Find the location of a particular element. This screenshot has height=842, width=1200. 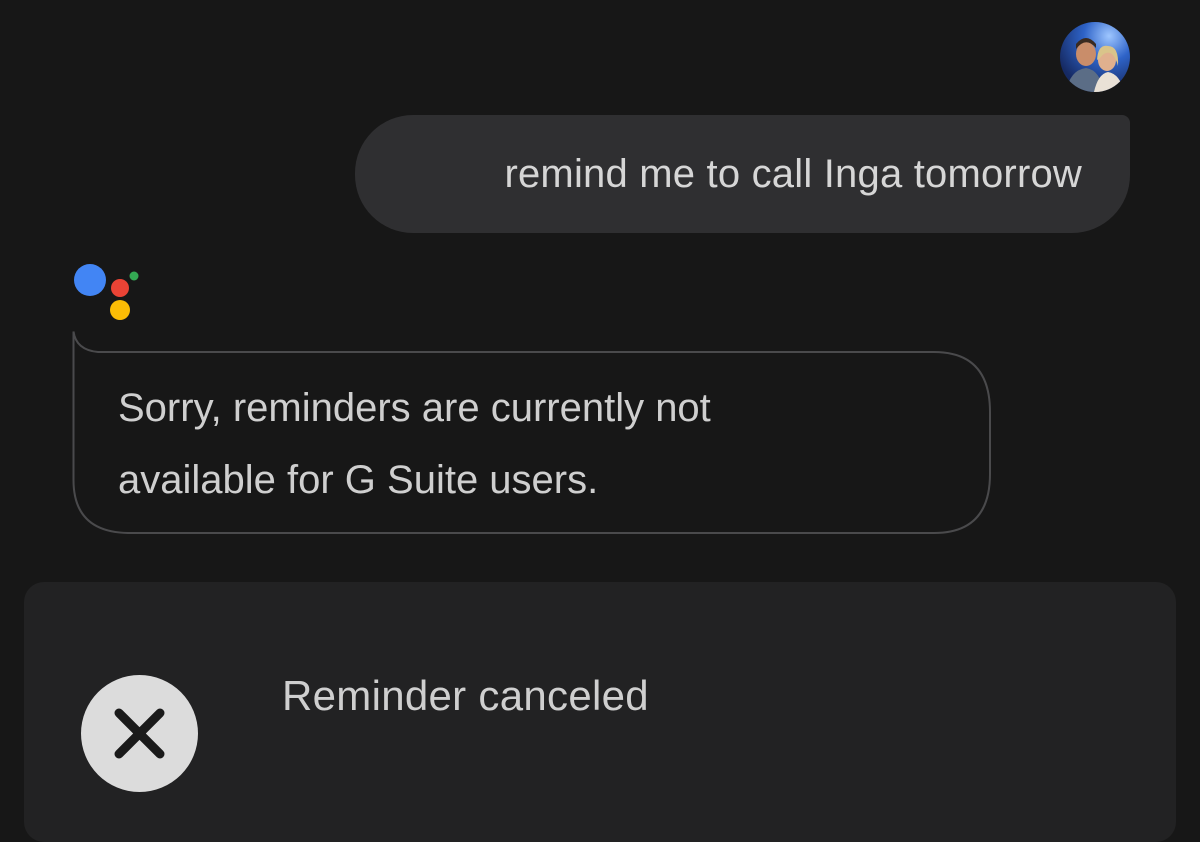

user-photo-avatar-icon is located at coordinates (1095, 57).